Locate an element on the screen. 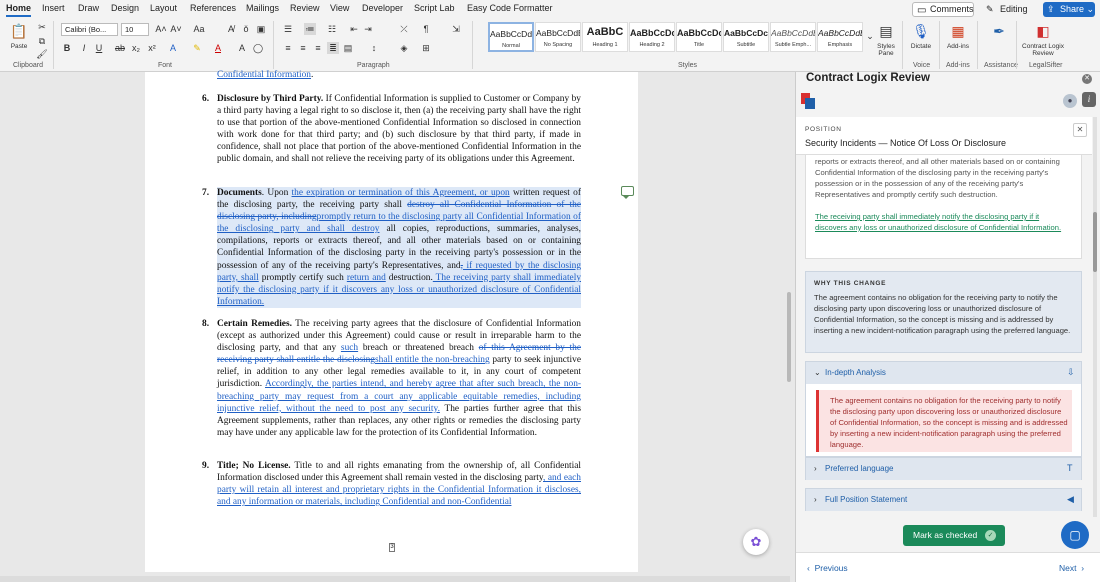 This screenshot has height=582, width=1100. align-center-icon: ≡ is located at coordinates (303, 48).